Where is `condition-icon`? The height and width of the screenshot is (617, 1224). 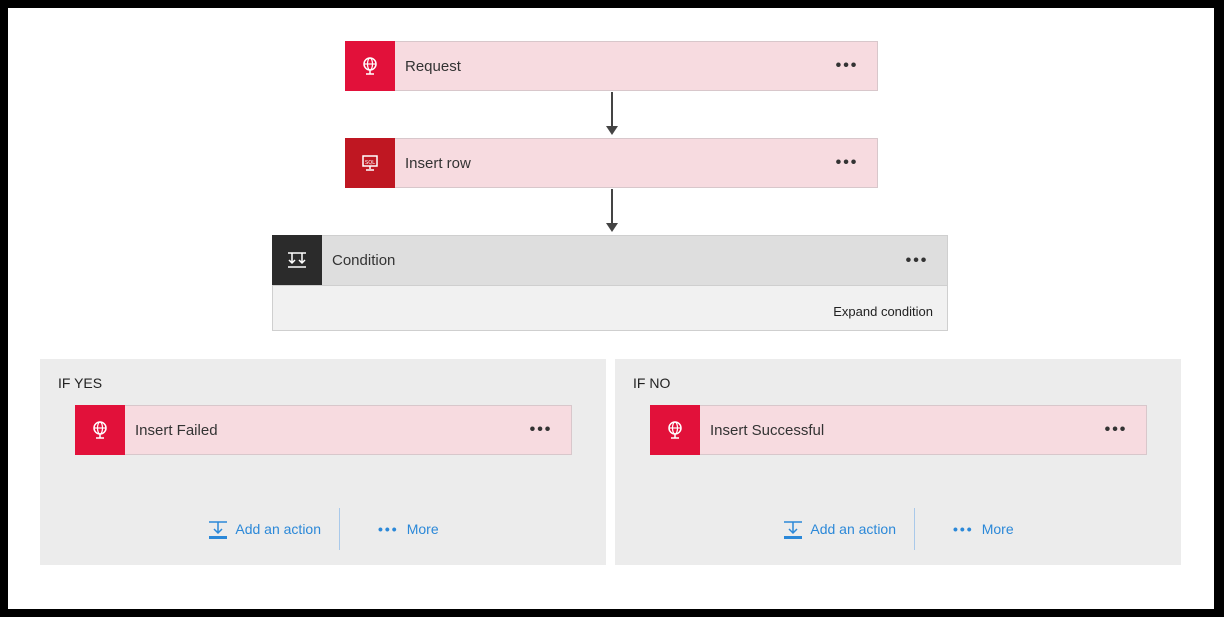 condition-icon is located at coordinates (297, 260).